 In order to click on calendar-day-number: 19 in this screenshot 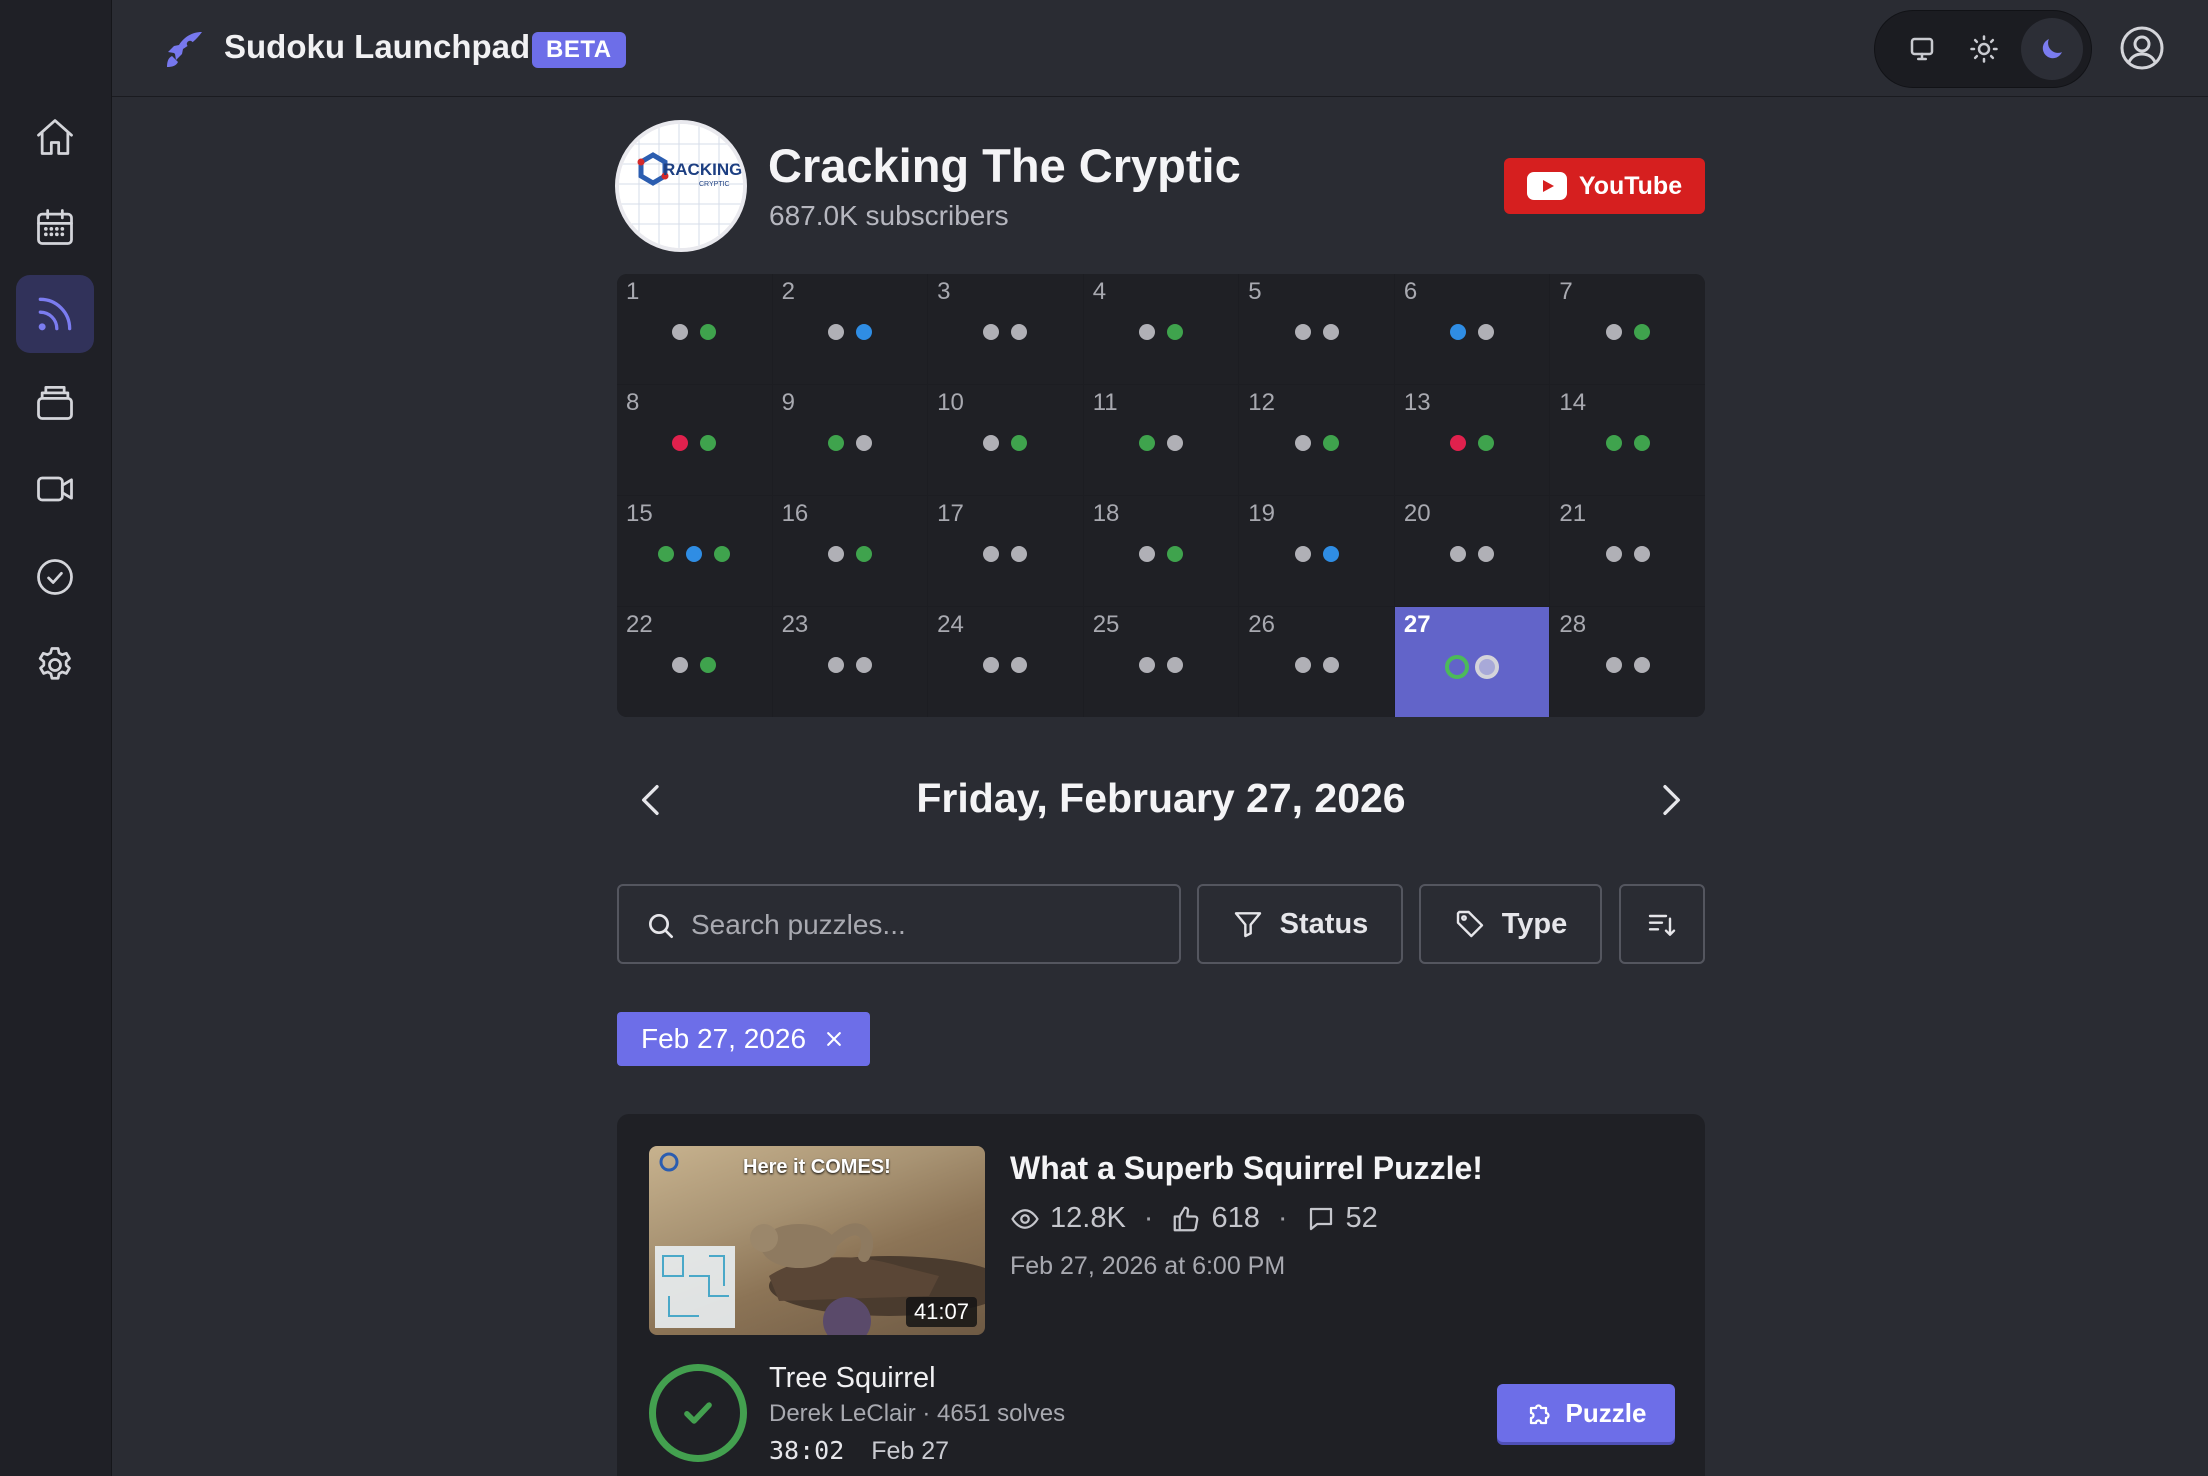, I will do `click(1261, 513)`.